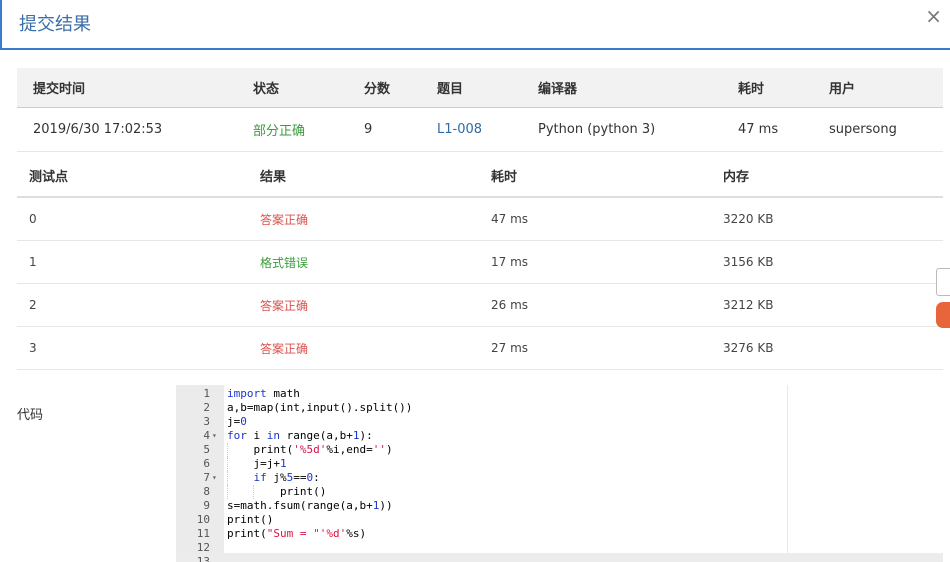  I want to click on test-id: 0, so click(33, 219).